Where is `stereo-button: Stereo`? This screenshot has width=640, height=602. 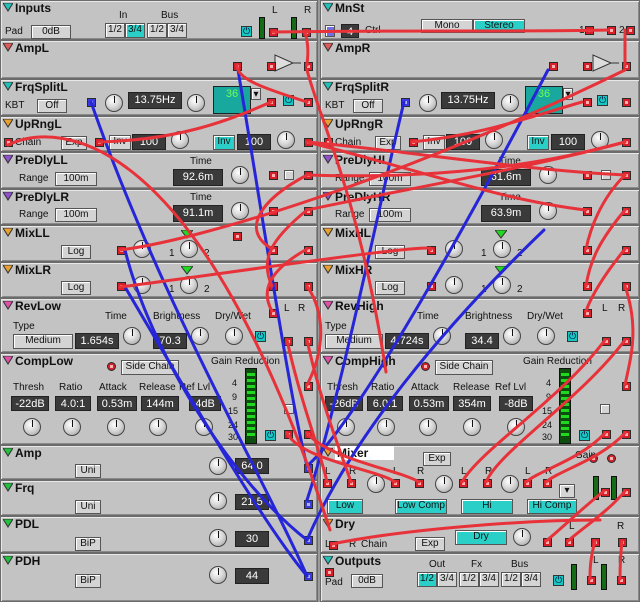
stereo-button: Stereo is located at coordinates (499, 26).